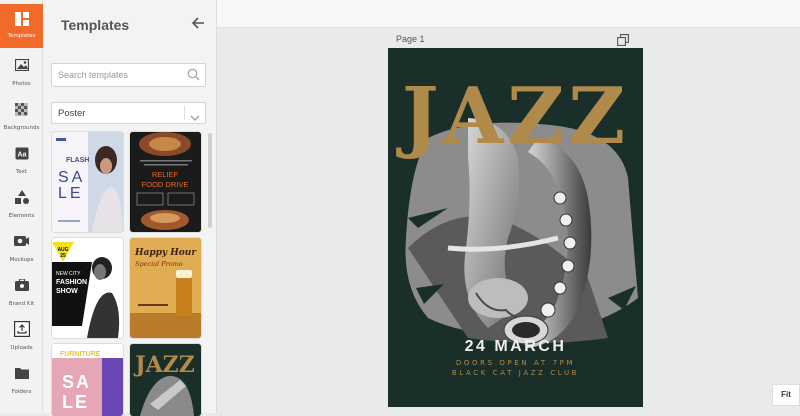  I want to click on rail-item-text: Aa Text, so click(21, 160).